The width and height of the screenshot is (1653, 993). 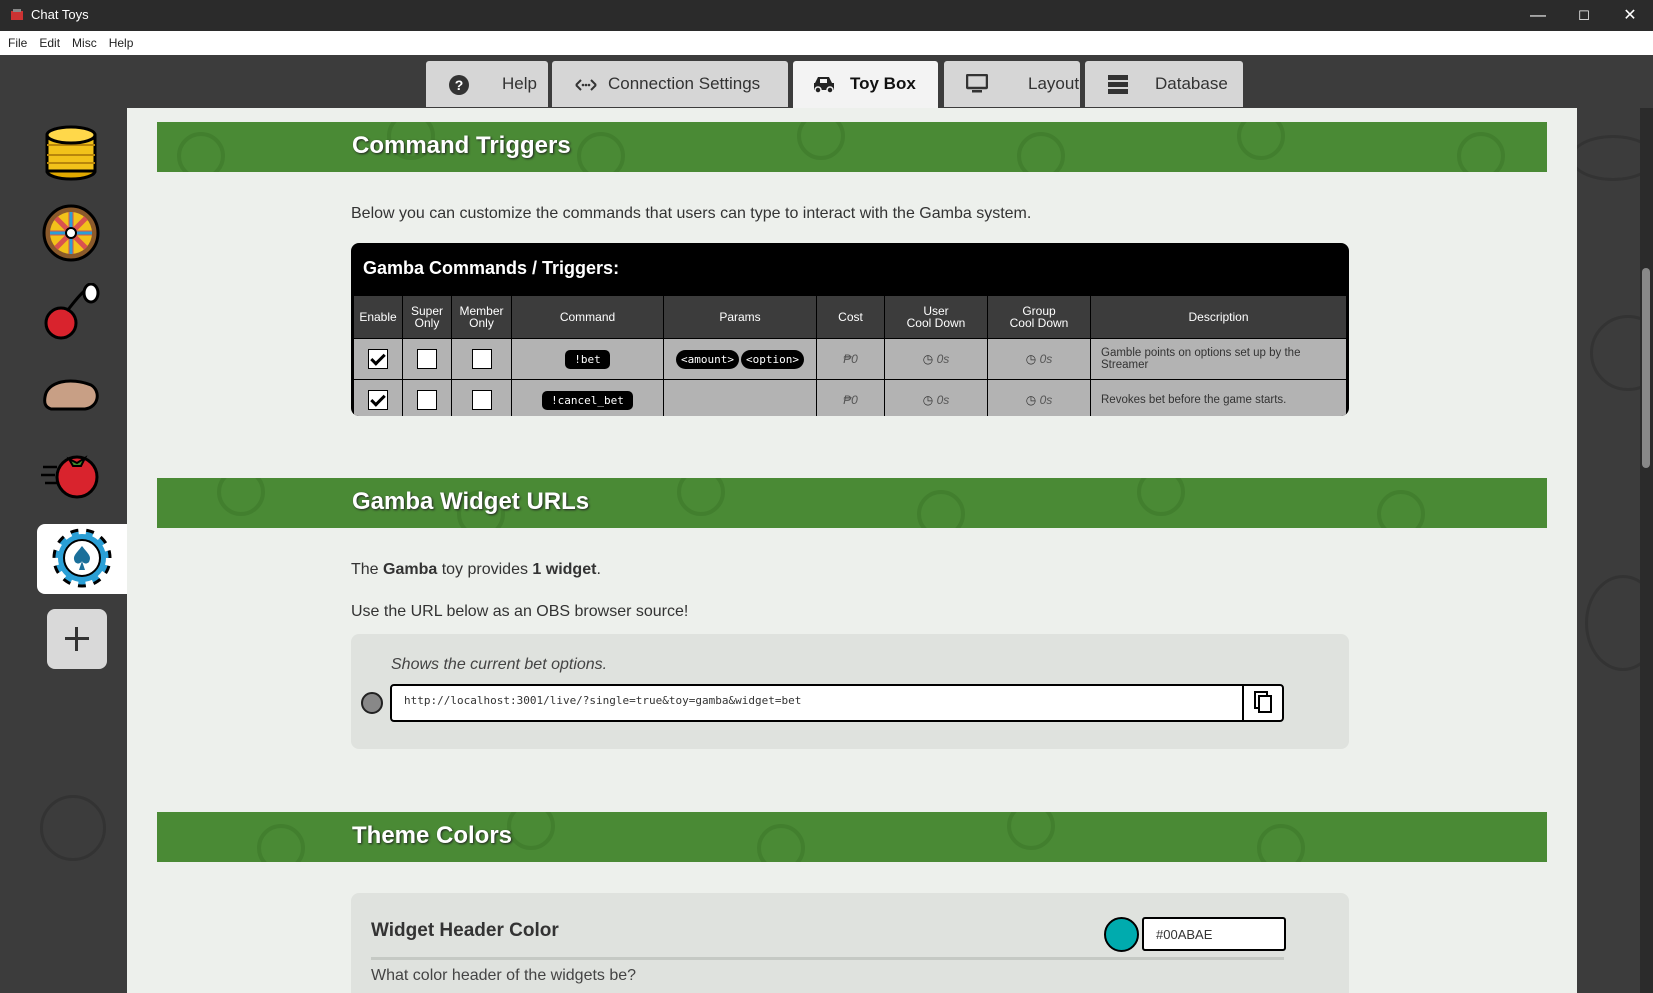 What do you see at coordinates (826, 43) in the screenshot?
I see `menu-bar: File Edit Misc Help` at bounding box center [826, 43].